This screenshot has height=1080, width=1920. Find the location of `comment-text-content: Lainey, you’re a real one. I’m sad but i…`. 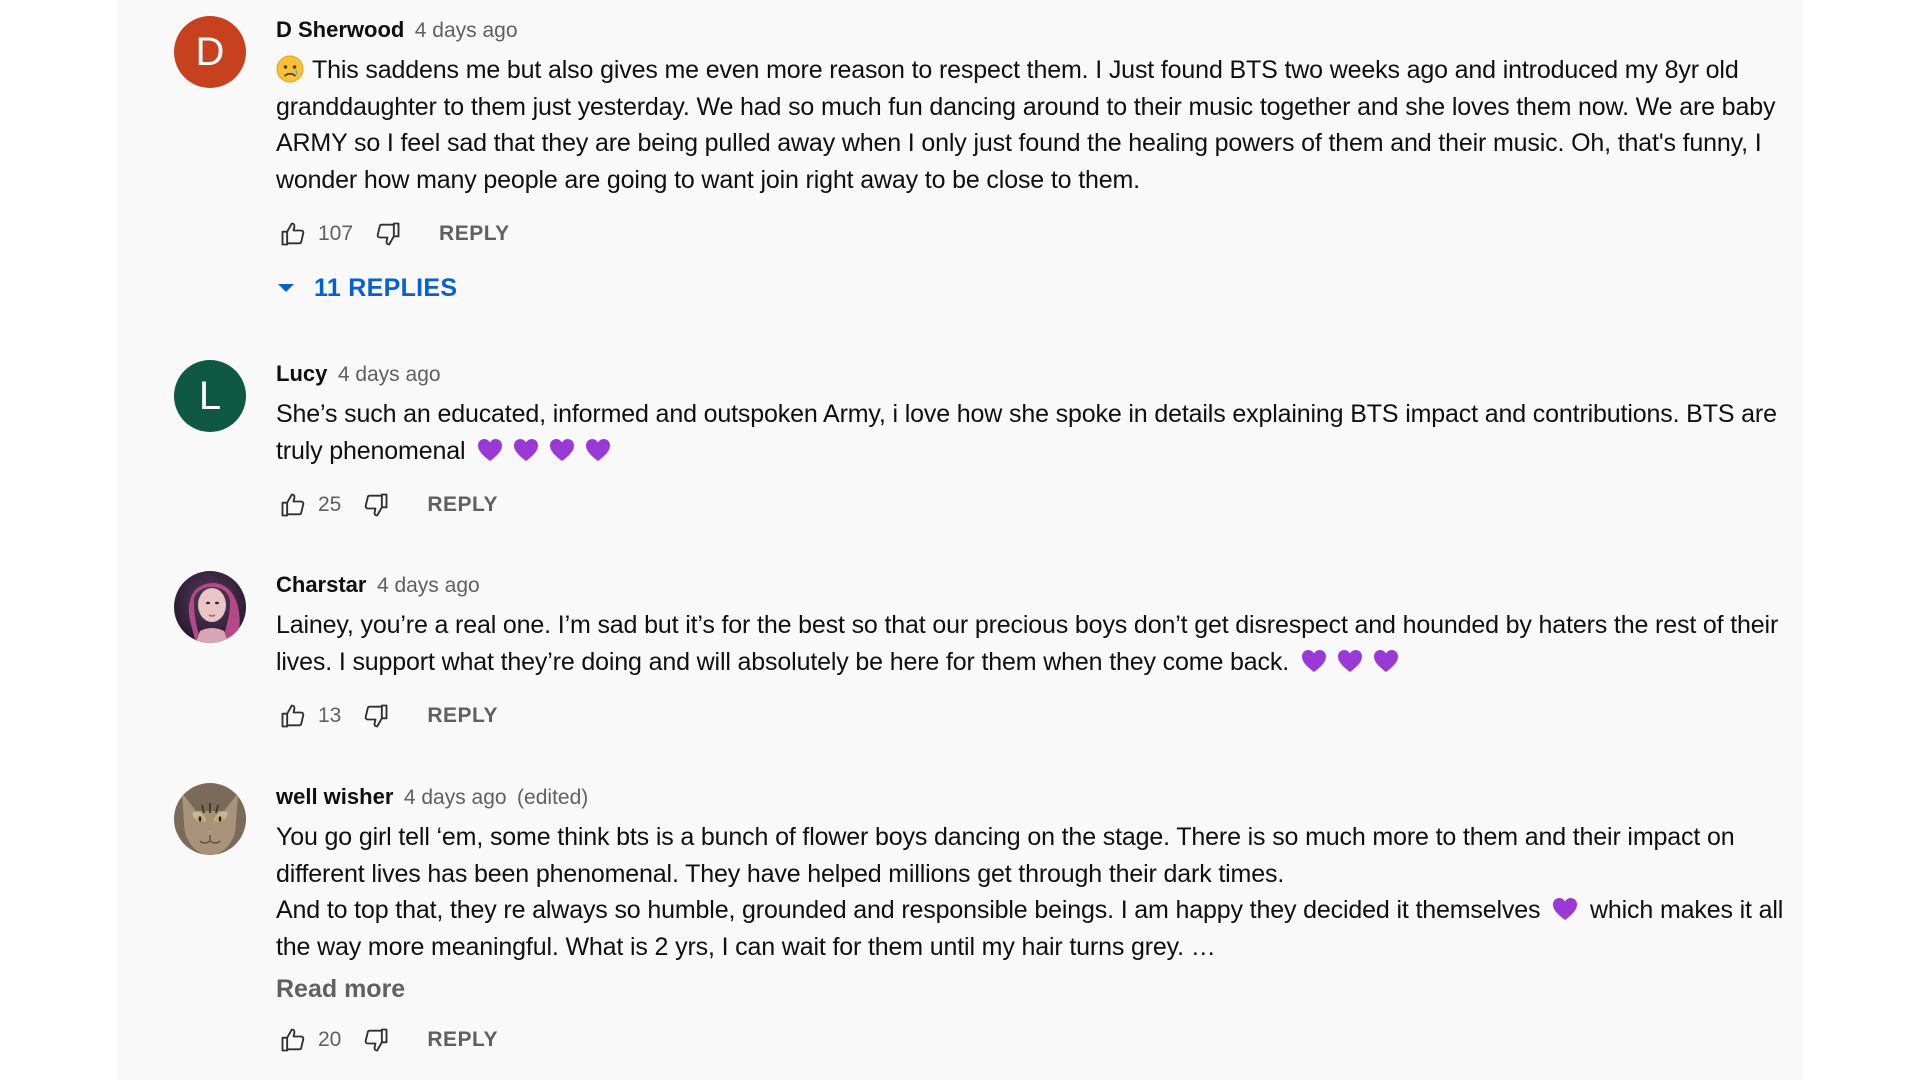

comment-text-content: Lainey, you’re a real one. I’m sad but i… is located at coordinates (1027, 643).